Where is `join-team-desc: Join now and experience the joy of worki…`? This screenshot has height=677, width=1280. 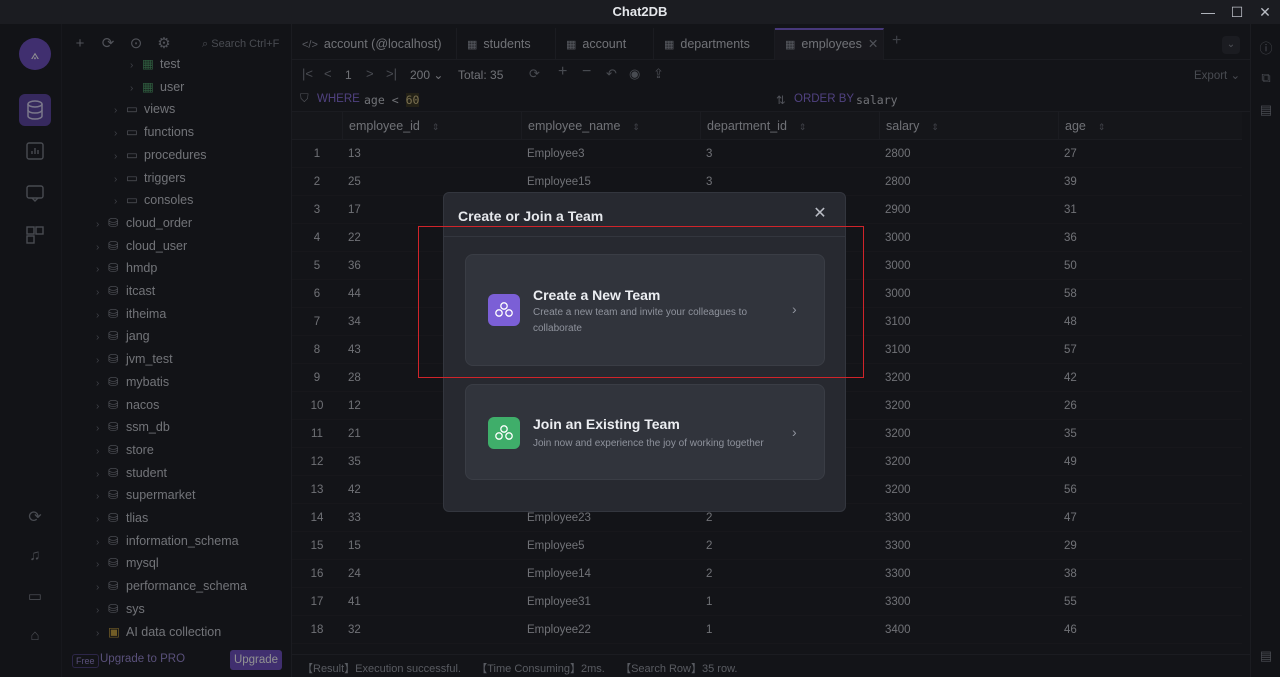
join-team-desc: Join now and experience the joy of worki… is located at coordinates (648, 443).